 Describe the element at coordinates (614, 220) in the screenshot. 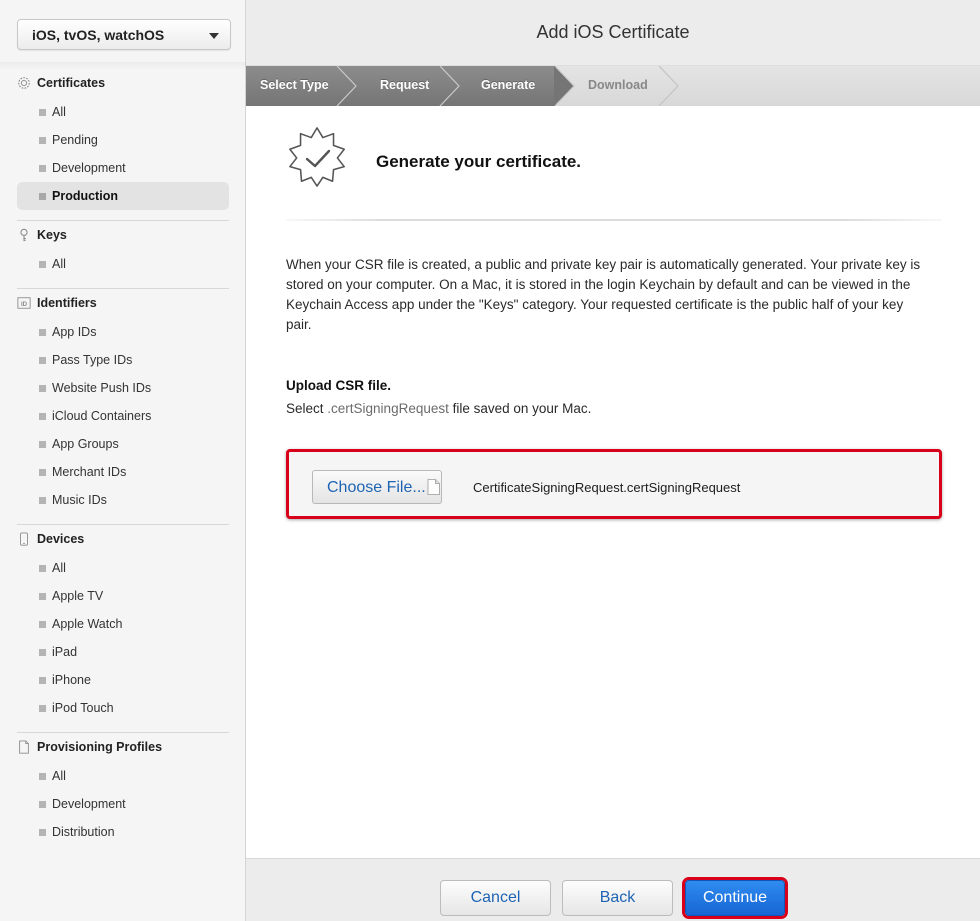

I see `section-divider` at that location.